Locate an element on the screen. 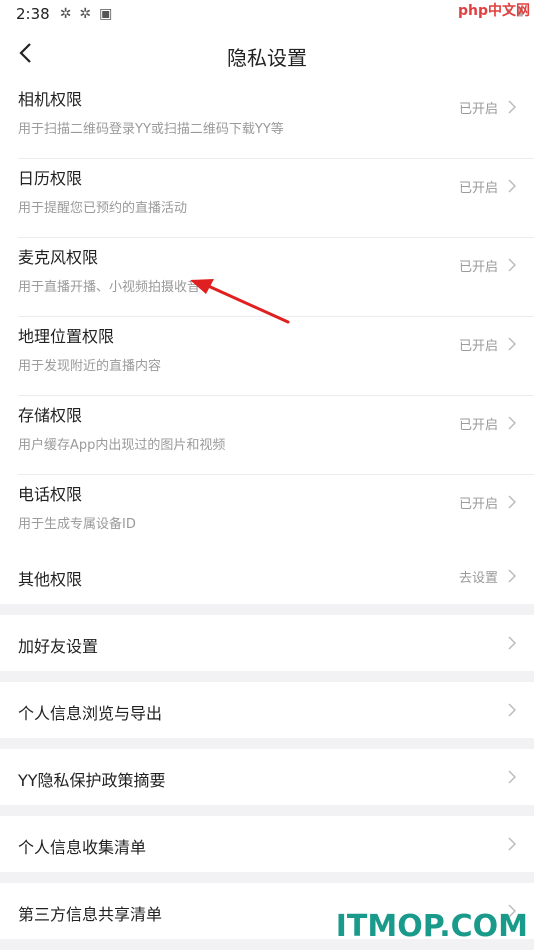 This screenshot has height=950, width=534. page-title: 隐私设置 is located at coordinates (267, 58).